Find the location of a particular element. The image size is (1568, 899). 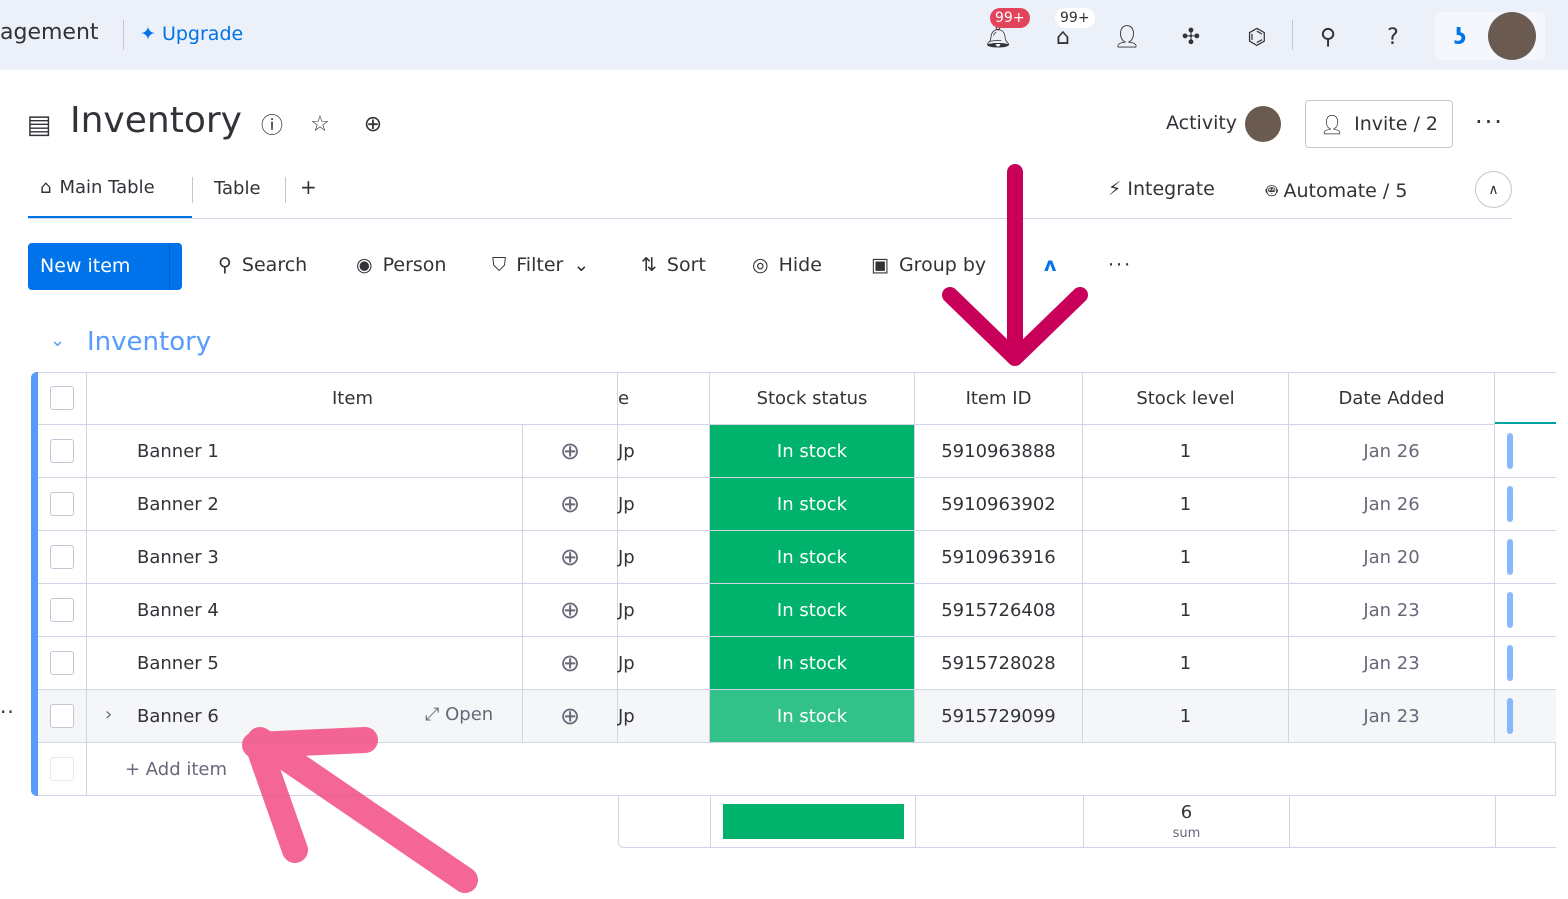

item-cell: Banner 4 is located at coordinates (305, 610).